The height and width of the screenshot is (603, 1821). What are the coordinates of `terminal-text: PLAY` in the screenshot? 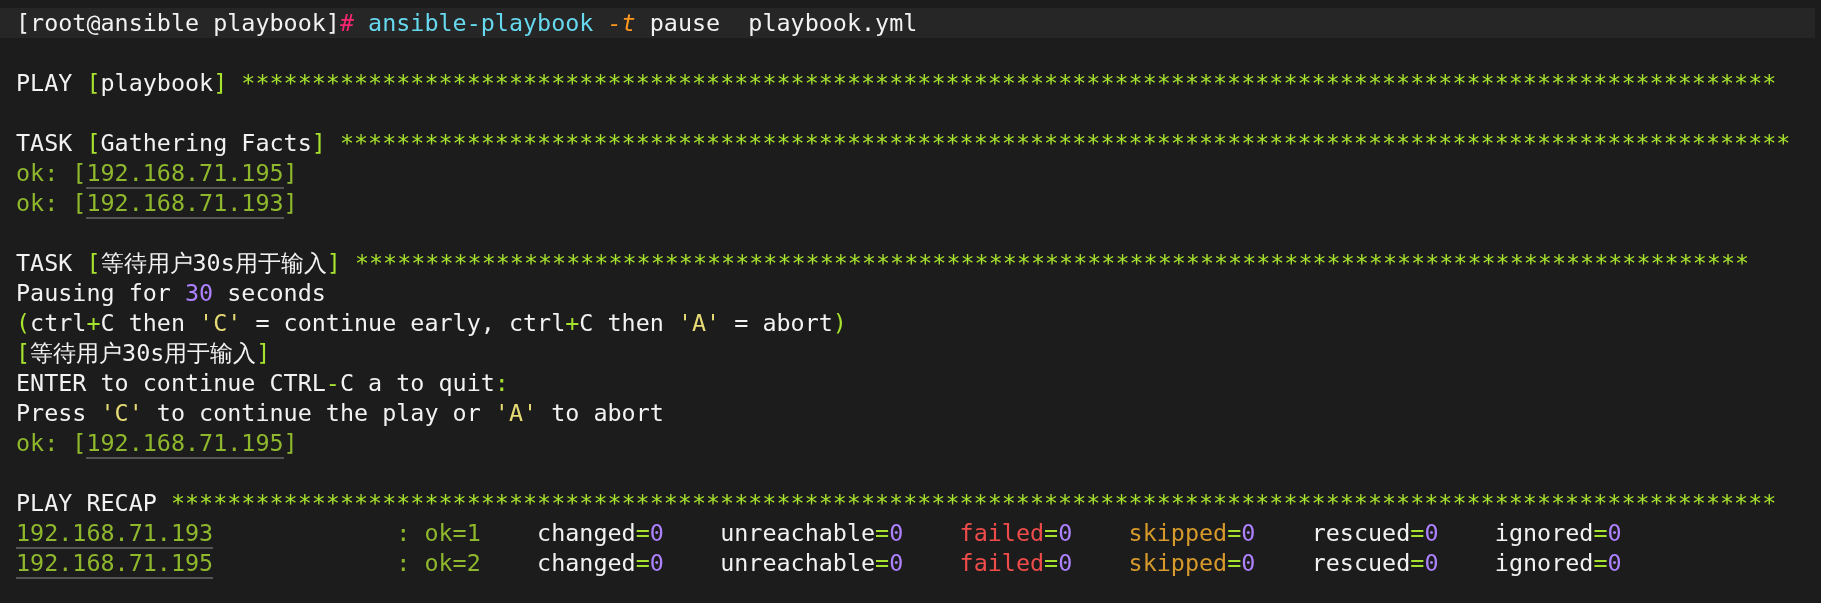 It's located at (45, 83).